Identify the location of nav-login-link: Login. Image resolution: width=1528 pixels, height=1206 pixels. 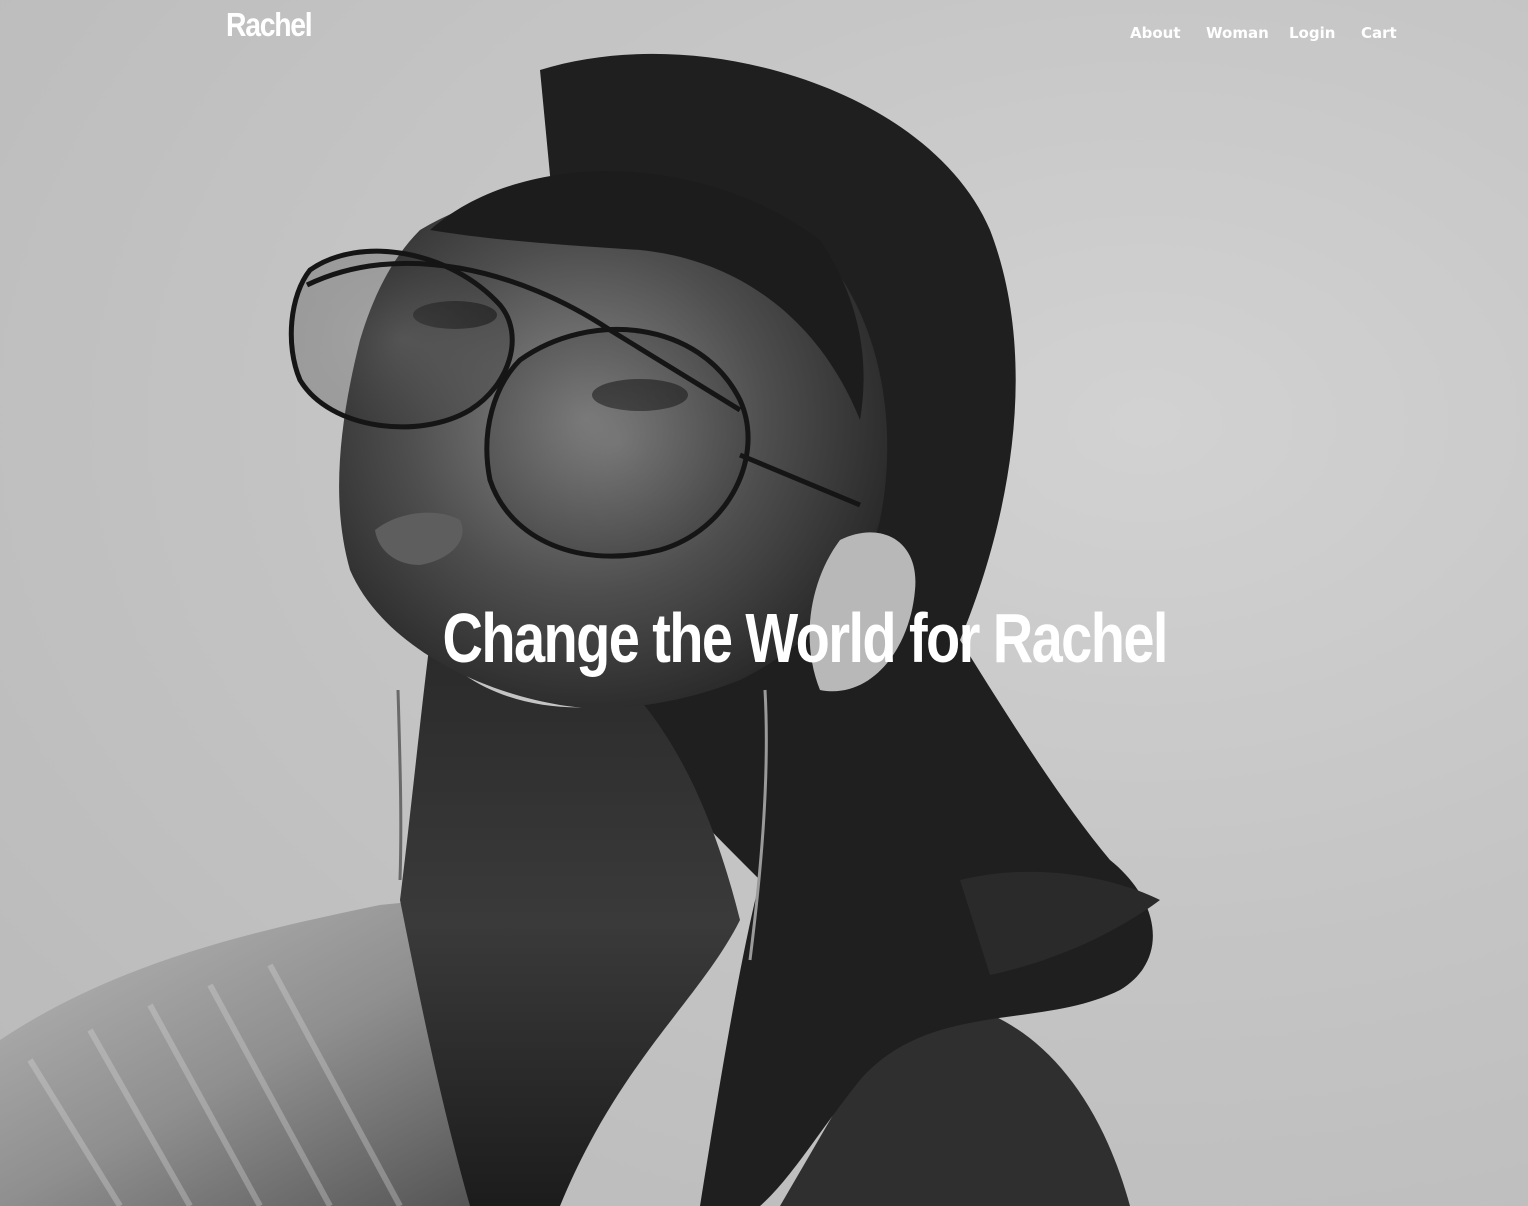
(1312, 33).